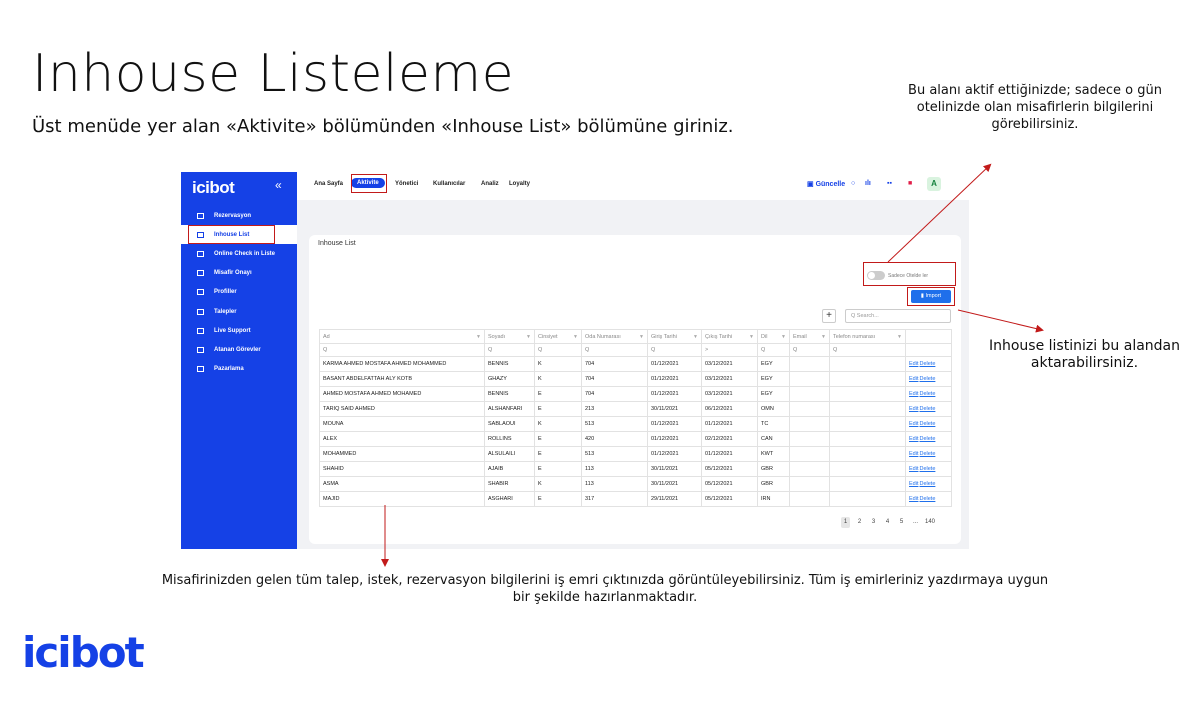 The width and height of the screenshot is (1203, 709). Describe the element at coordinates (845, 522) in the screenshot. I see `page-link: 1` at that location.